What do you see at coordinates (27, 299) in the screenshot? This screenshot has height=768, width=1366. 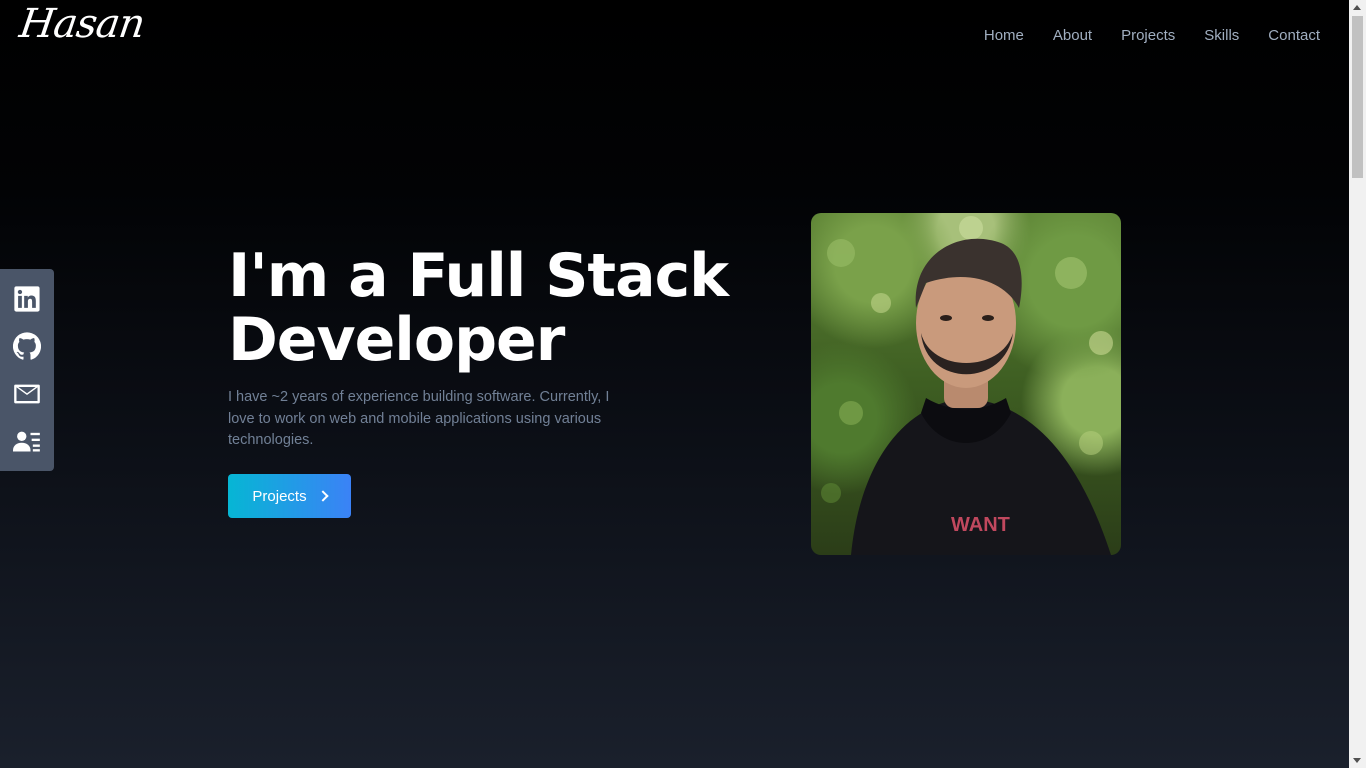 I see `linkedin-icon` at bounding box center [27, 299].